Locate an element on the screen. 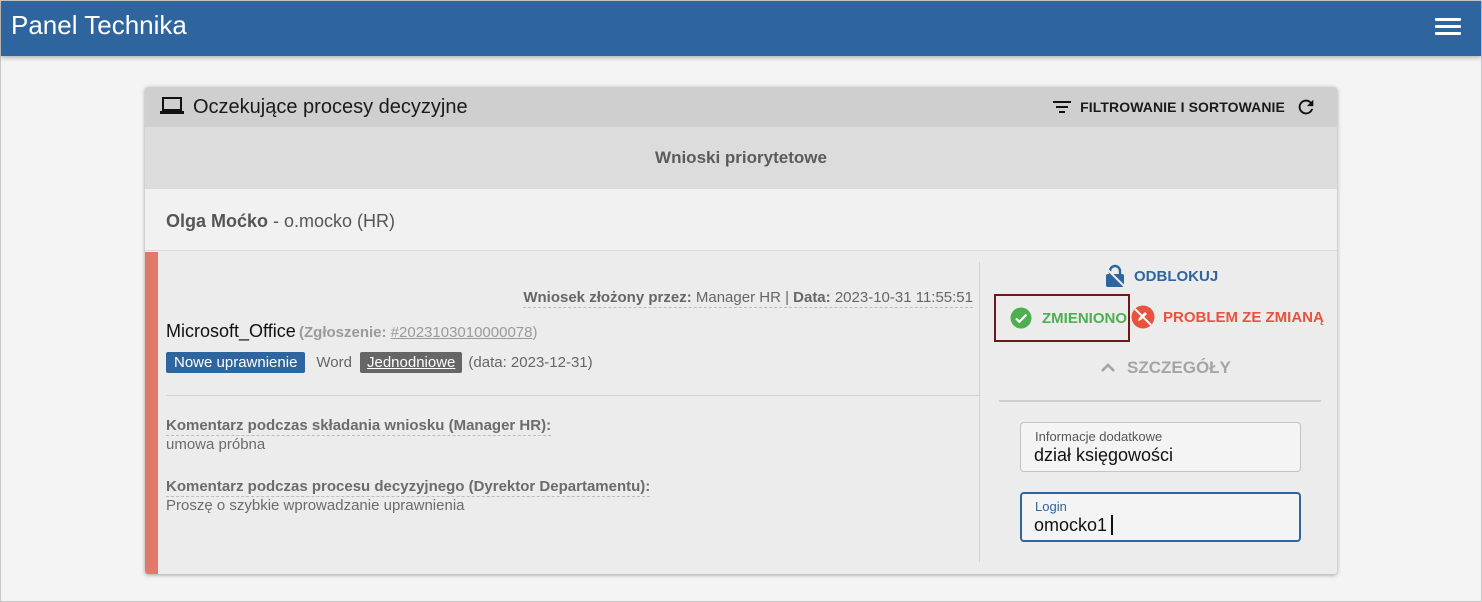 Image resolution: width=1482 pixels, height=602 pixels. ticket-close: ) is located at coordinates (535, 332).